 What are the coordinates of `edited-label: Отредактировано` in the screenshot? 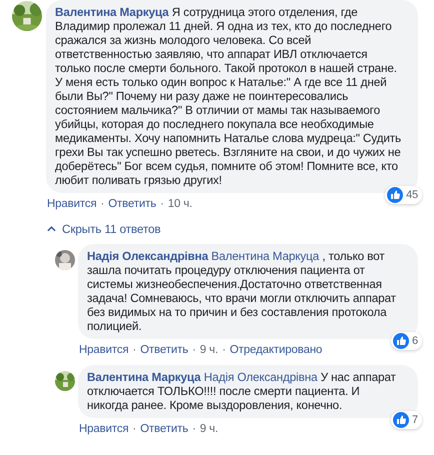 It's located at (276, 350).